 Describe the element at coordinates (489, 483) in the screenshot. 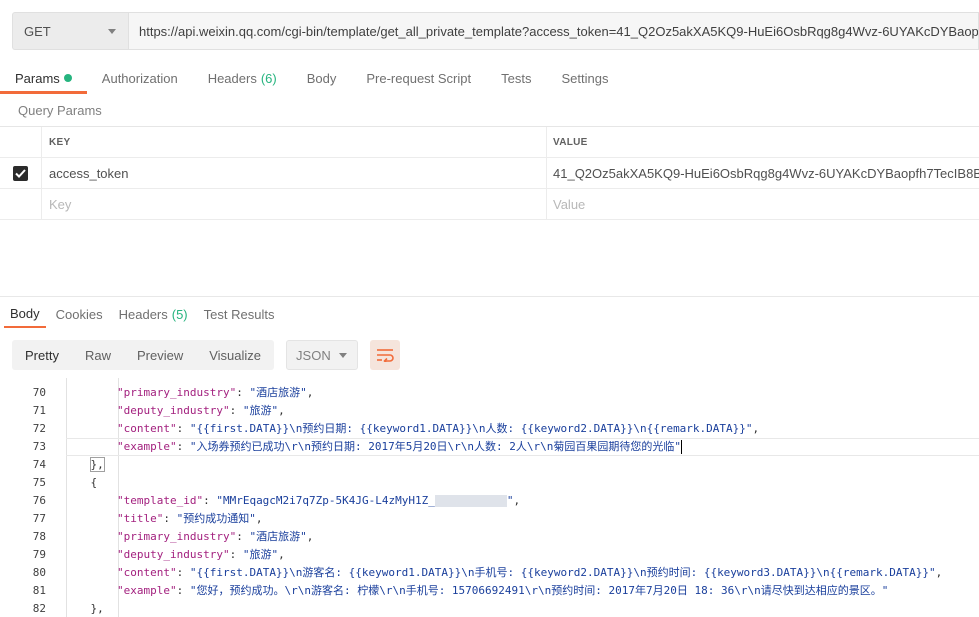

I see `code-line: 75 {` at that location.